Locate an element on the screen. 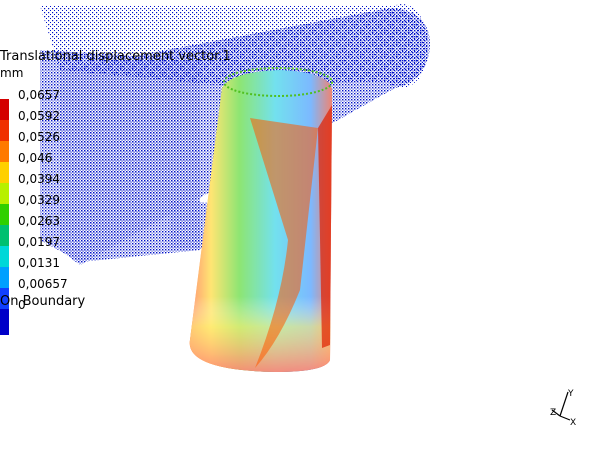 This screenshot has height=450, width=600. y-axis-label: Y is located at coordinates (570, 394).